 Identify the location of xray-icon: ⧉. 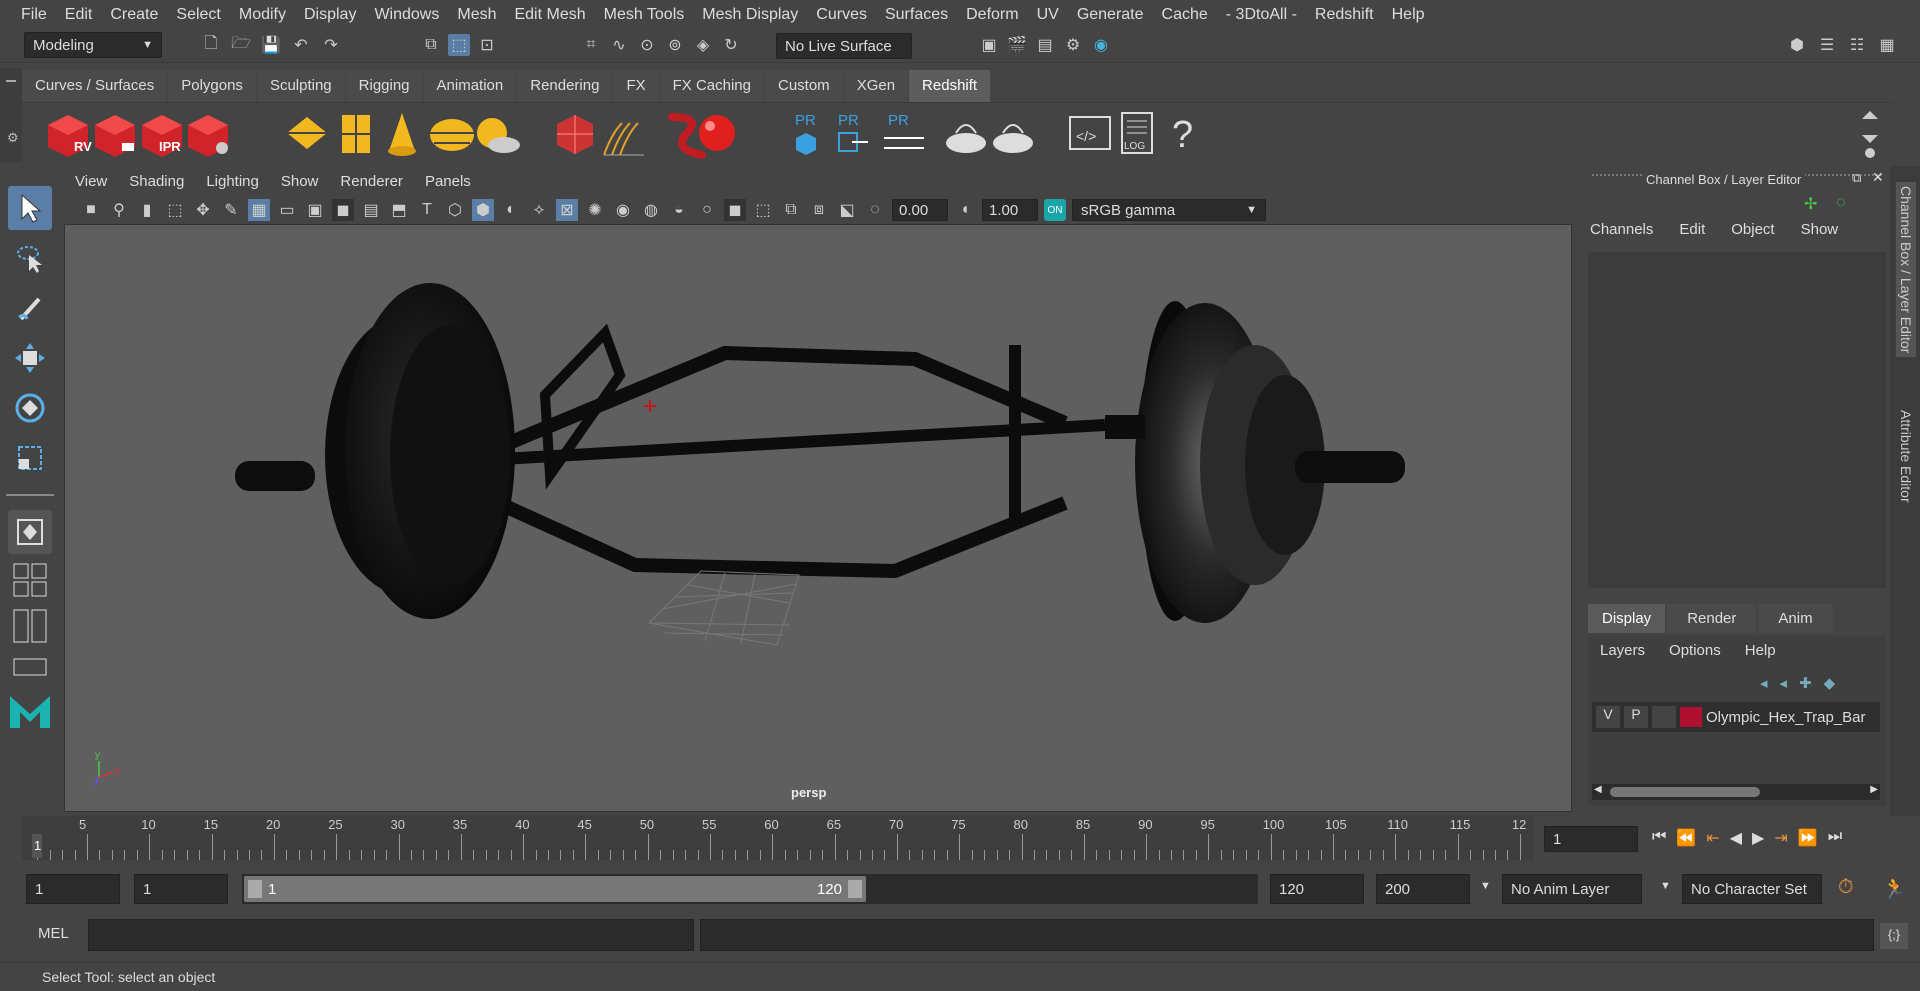
(791, 210).